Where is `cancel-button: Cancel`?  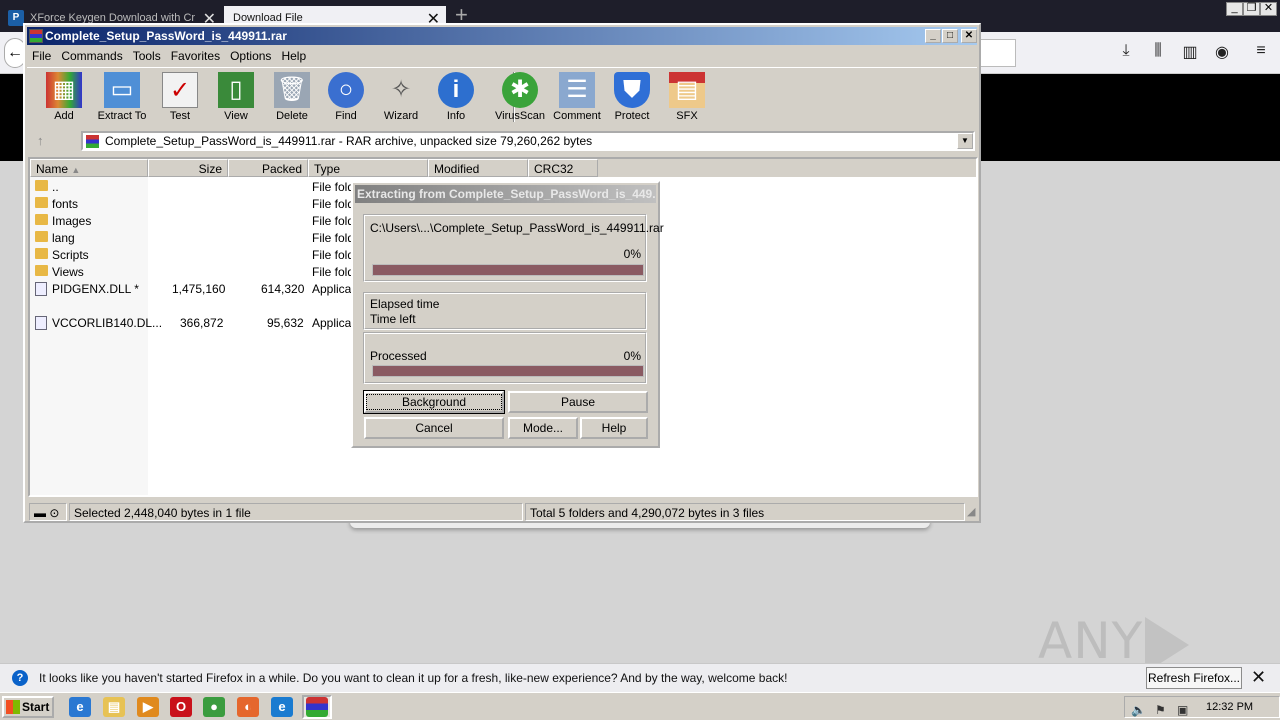
cancel-button: Cancel is located at coordinates (434, 428).